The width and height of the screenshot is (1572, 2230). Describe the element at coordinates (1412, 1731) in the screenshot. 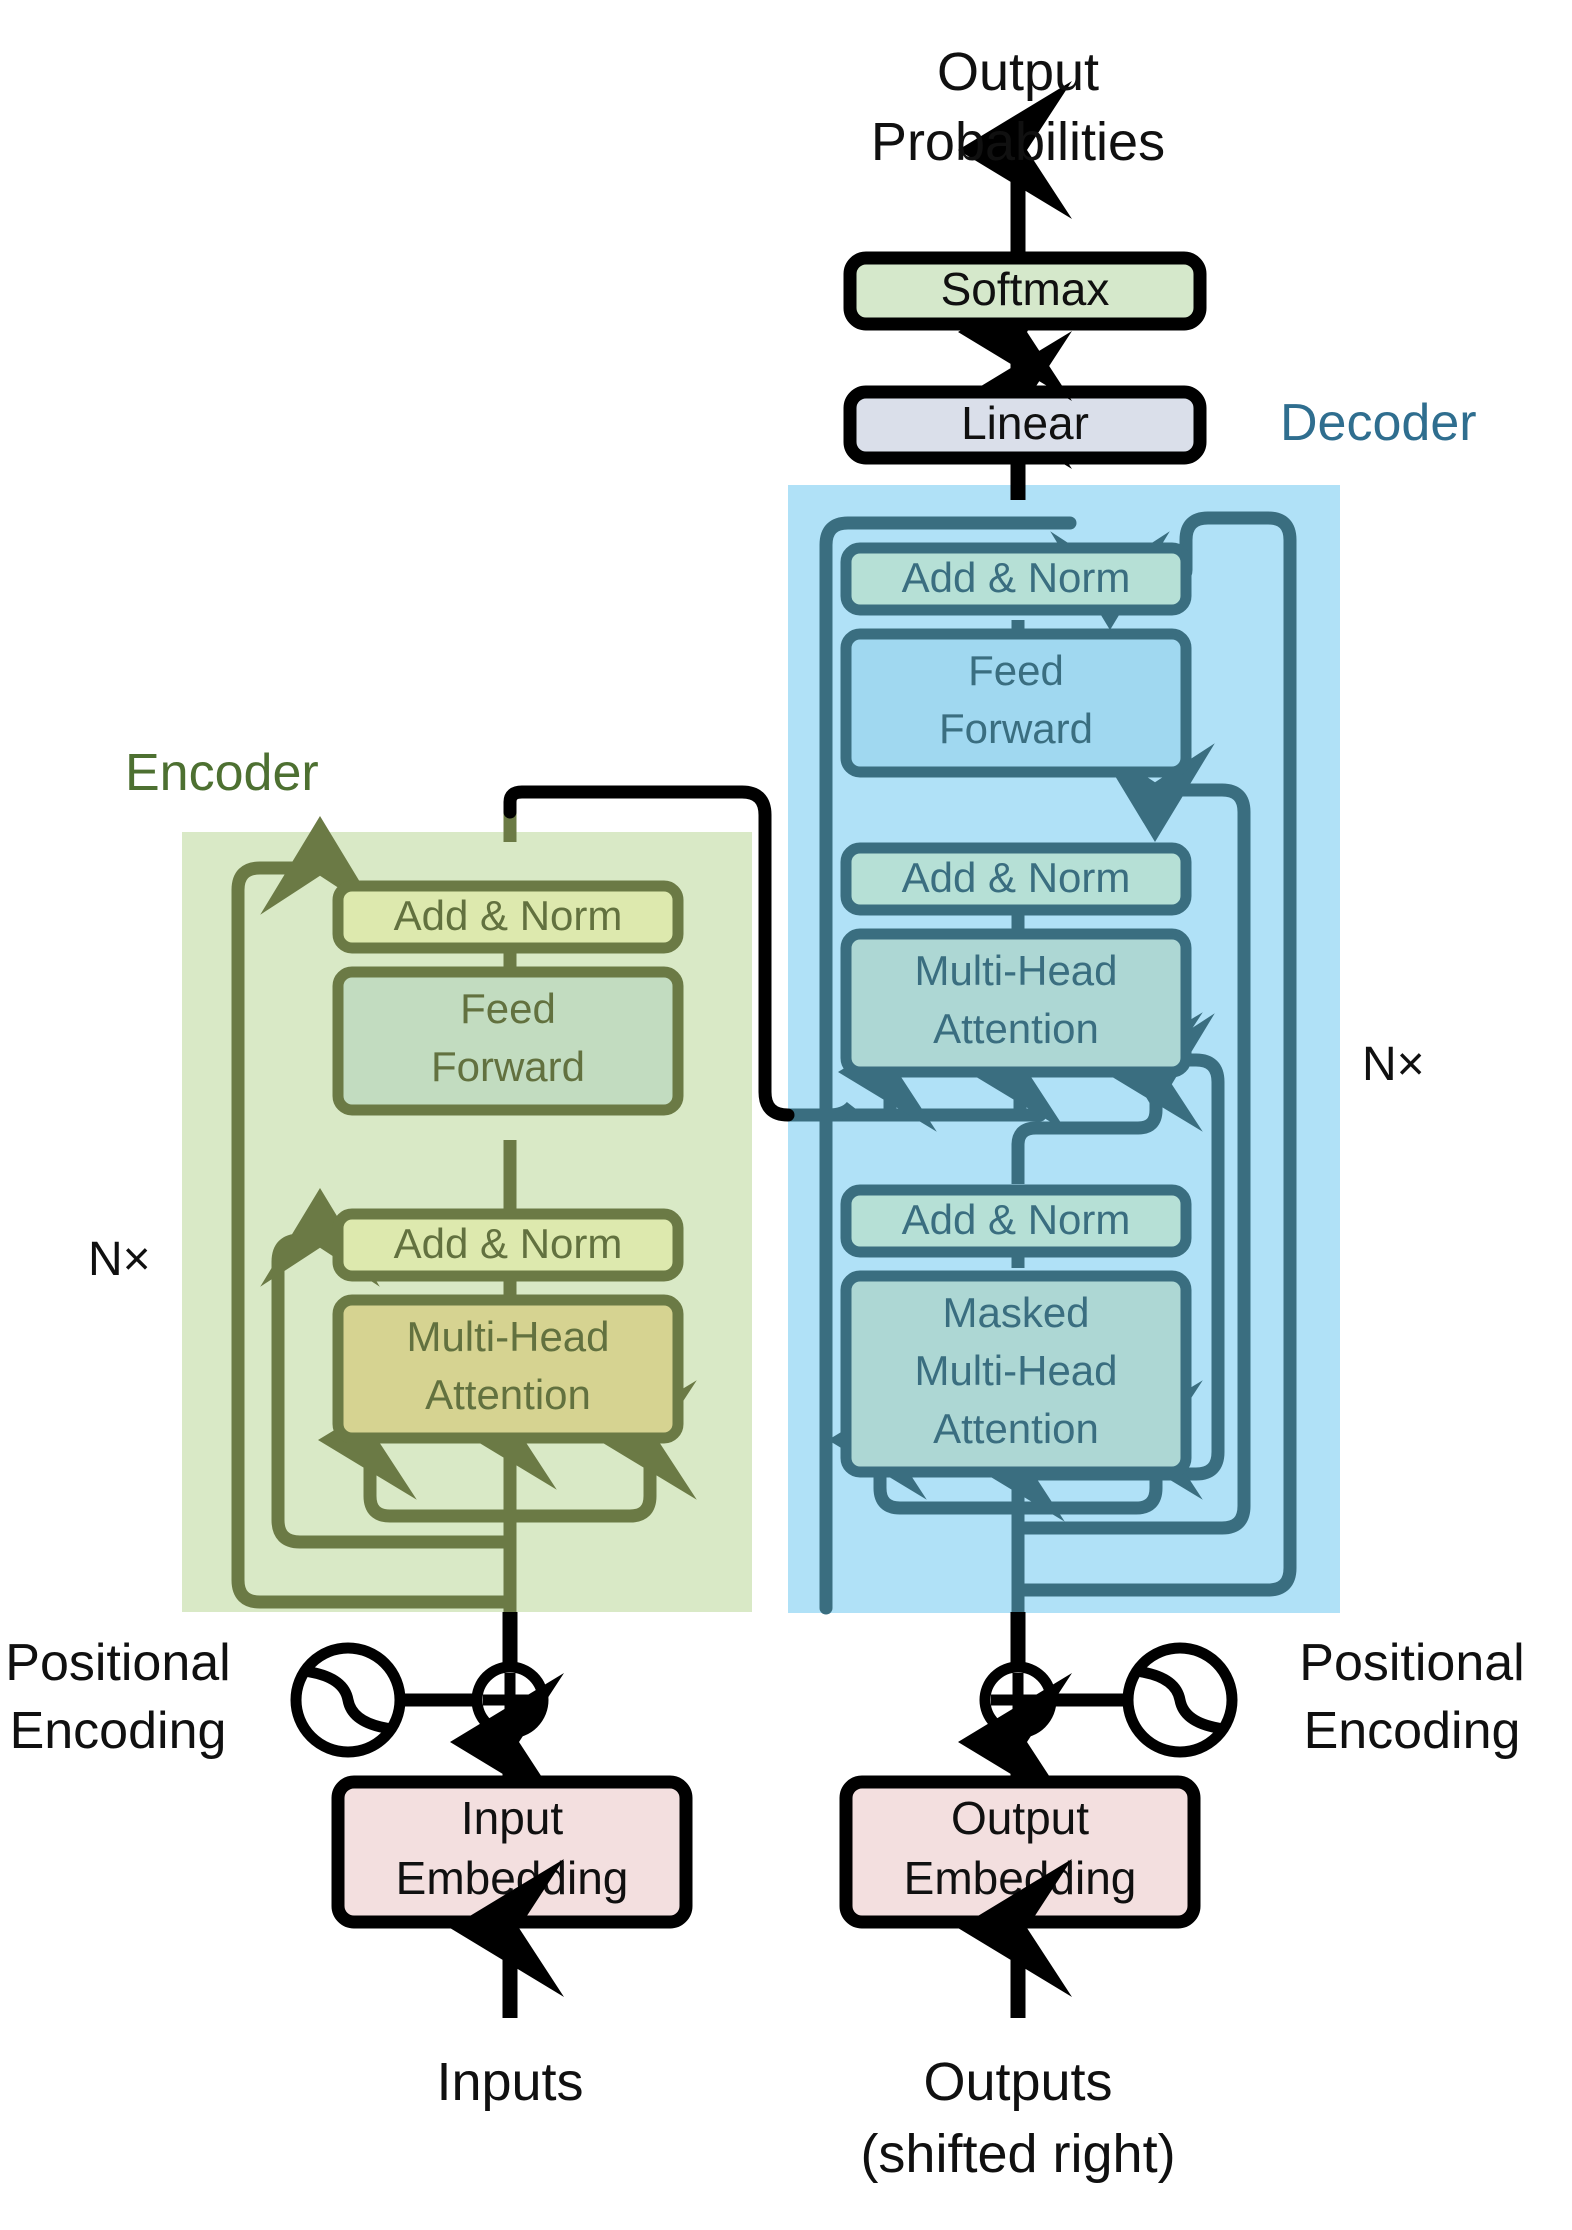

I see `right-positional-encoding-line2: Encoding` at that location.